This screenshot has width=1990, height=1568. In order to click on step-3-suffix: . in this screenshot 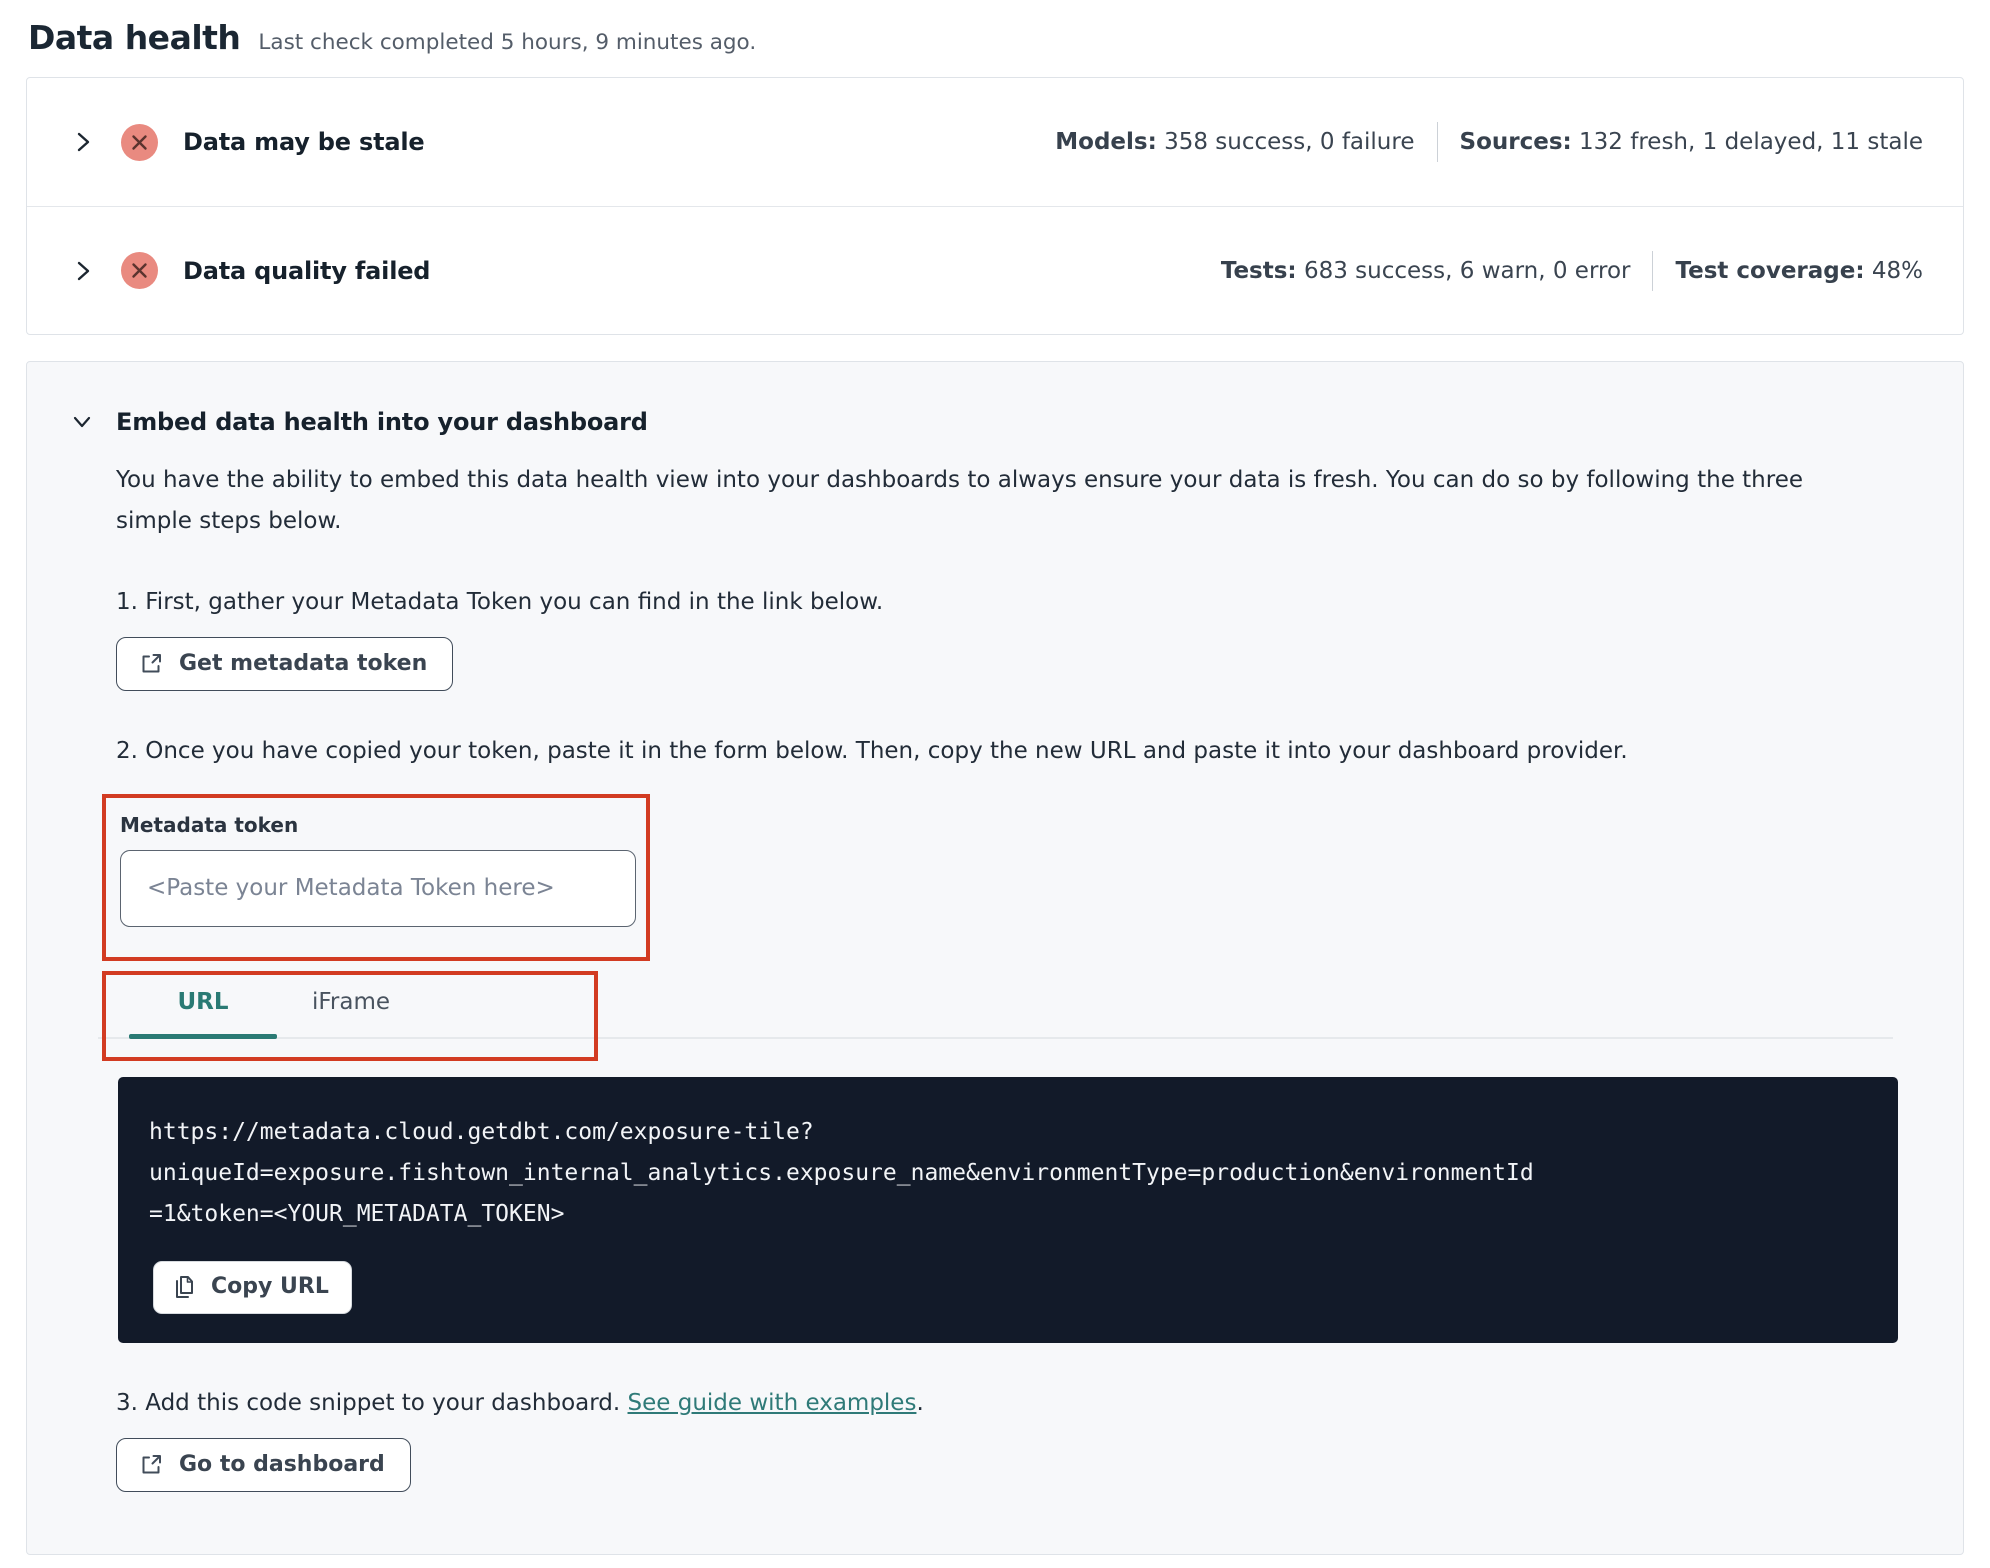, I will do `click(920, 1402)`.